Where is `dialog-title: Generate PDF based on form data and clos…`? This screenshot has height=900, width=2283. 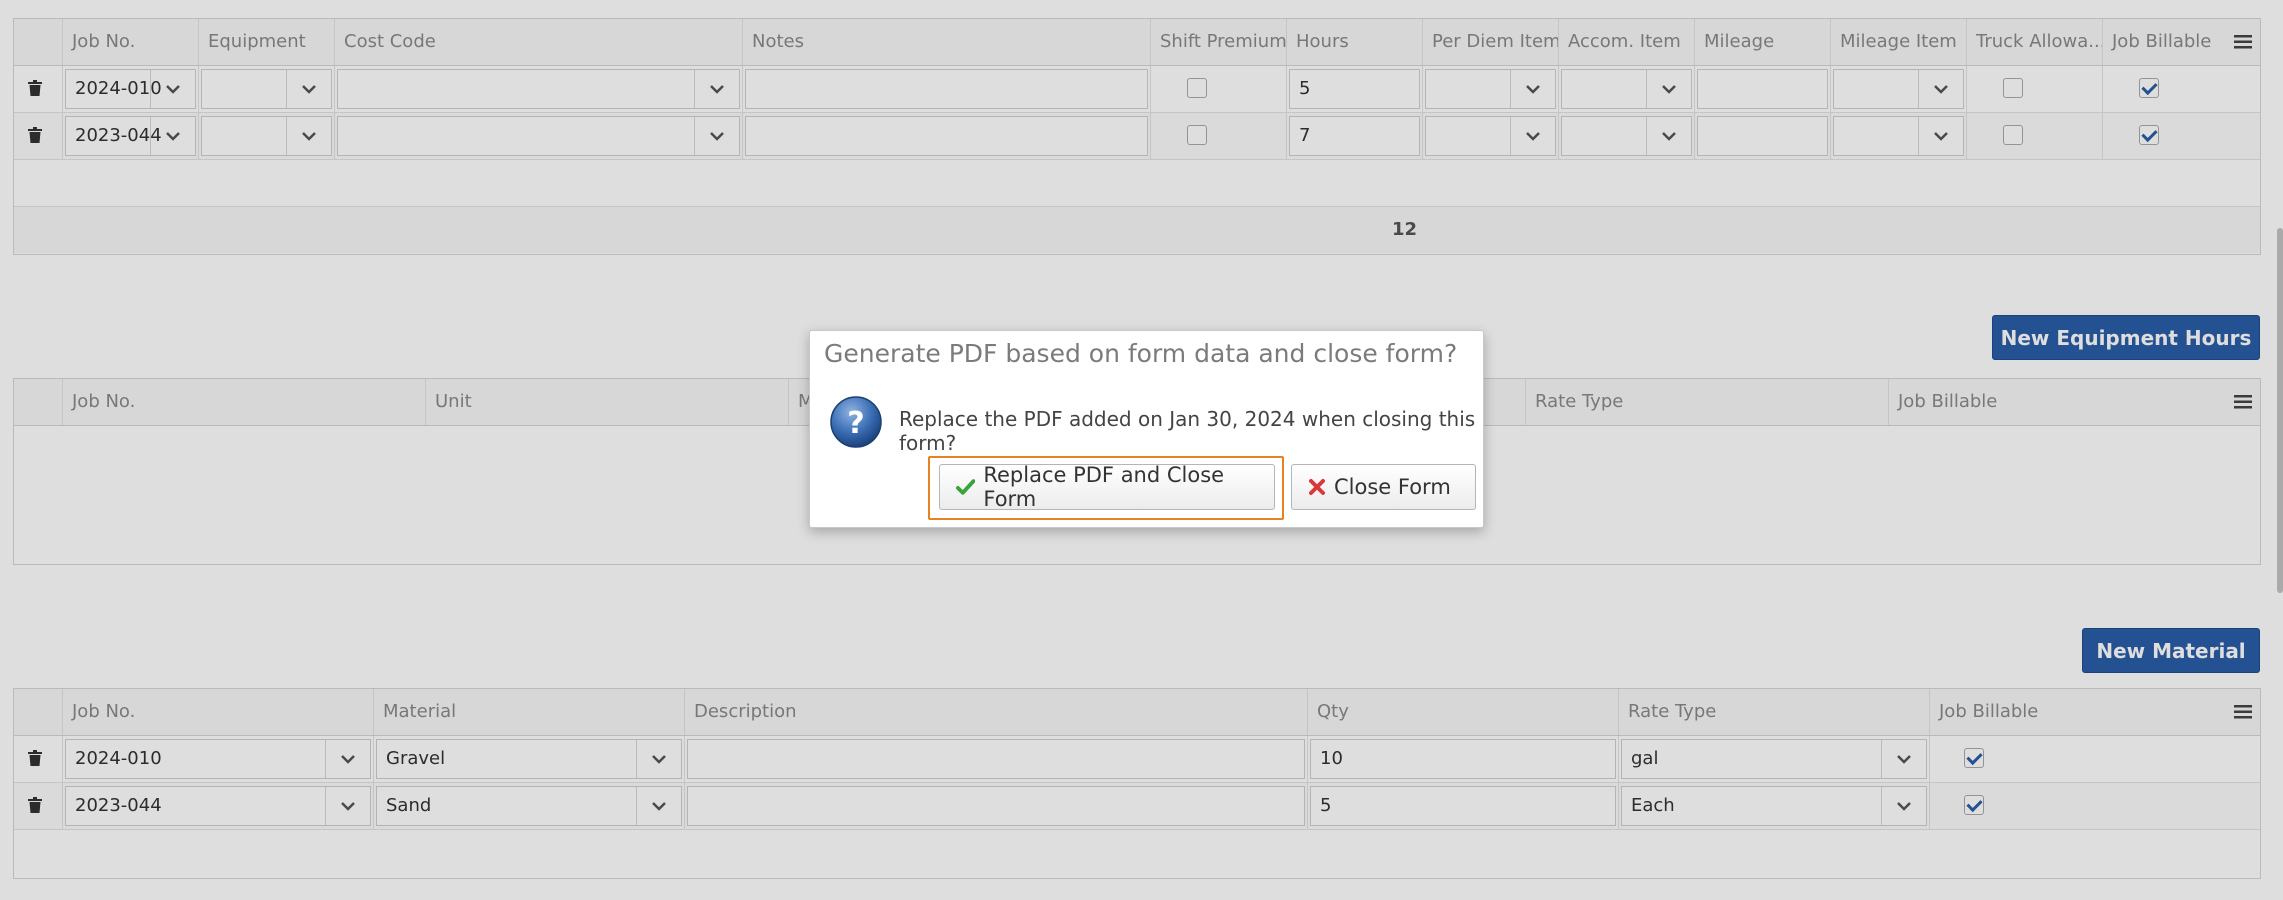
dialog-title: Generate PDF based on form data and clos… is located at coordinates (1141, 353).